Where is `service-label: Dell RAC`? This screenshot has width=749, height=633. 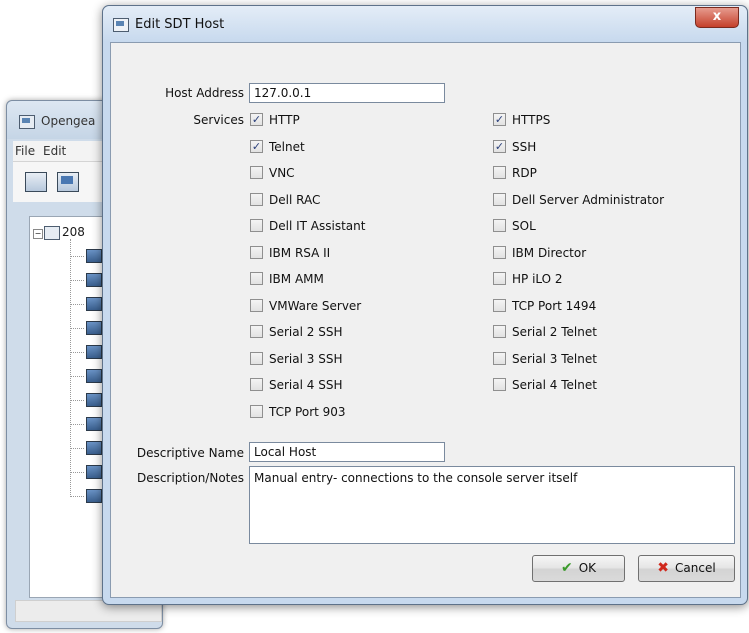
service-label: Dell RAC is located at coordinates (295, 199).